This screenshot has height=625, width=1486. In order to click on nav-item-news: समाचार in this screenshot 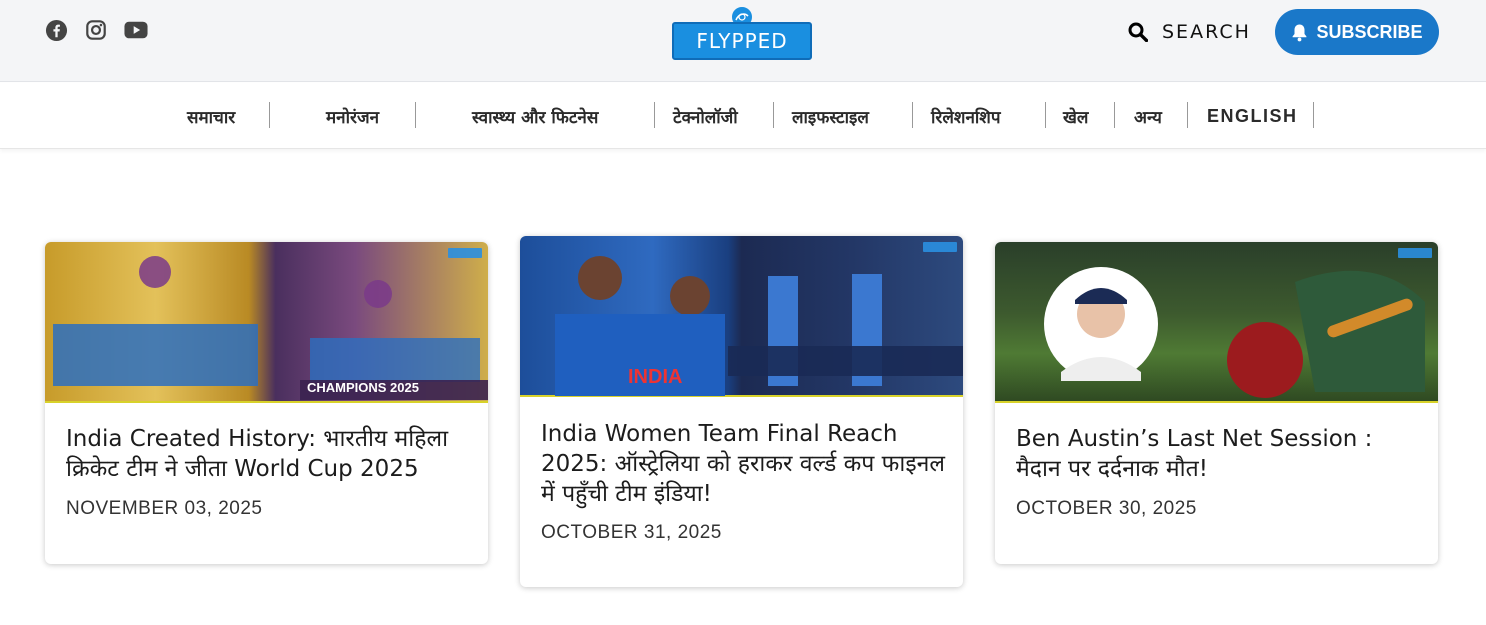, I will do `click(211, 116)`.